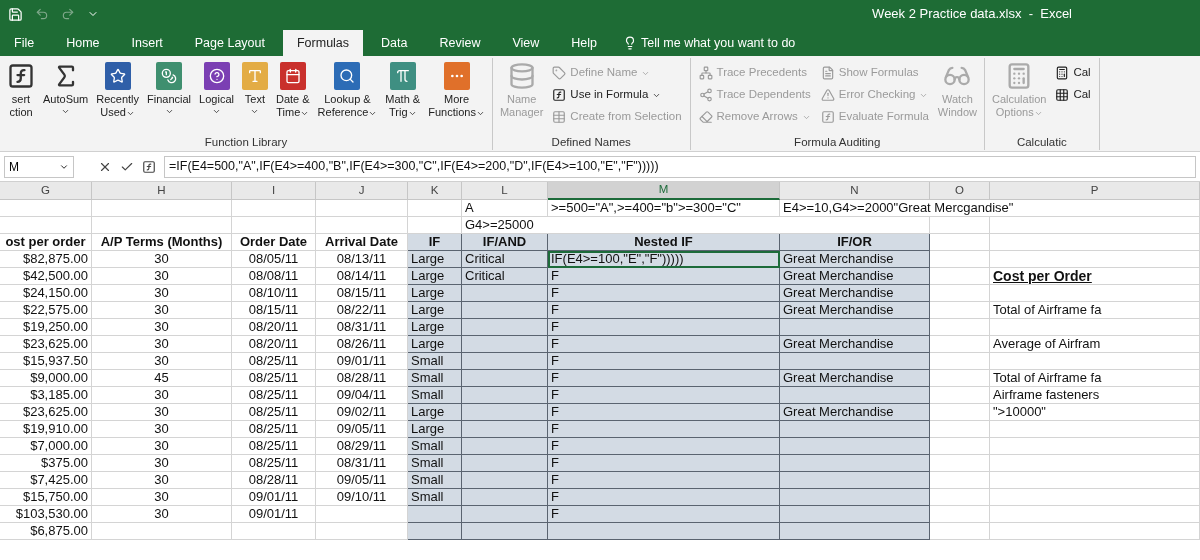  Describe the element at coordinates (274, 242) in the screenshot. I see `column-heading: Order Date` at that location.